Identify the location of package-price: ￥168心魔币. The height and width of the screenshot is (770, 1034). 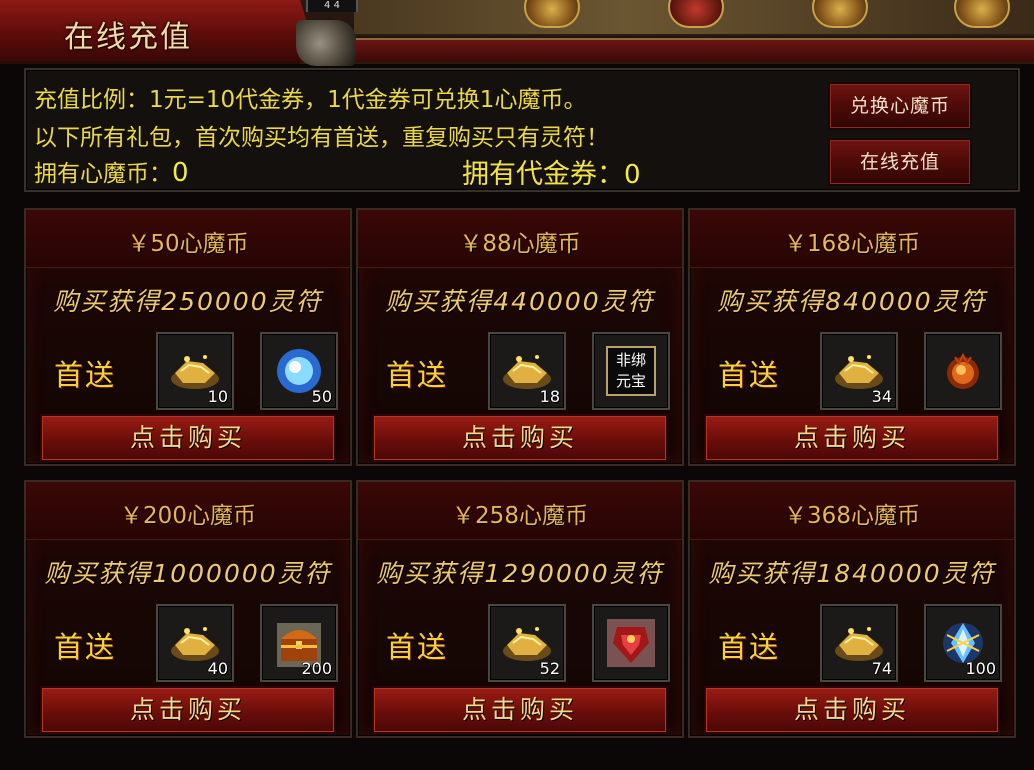
(852, 244).